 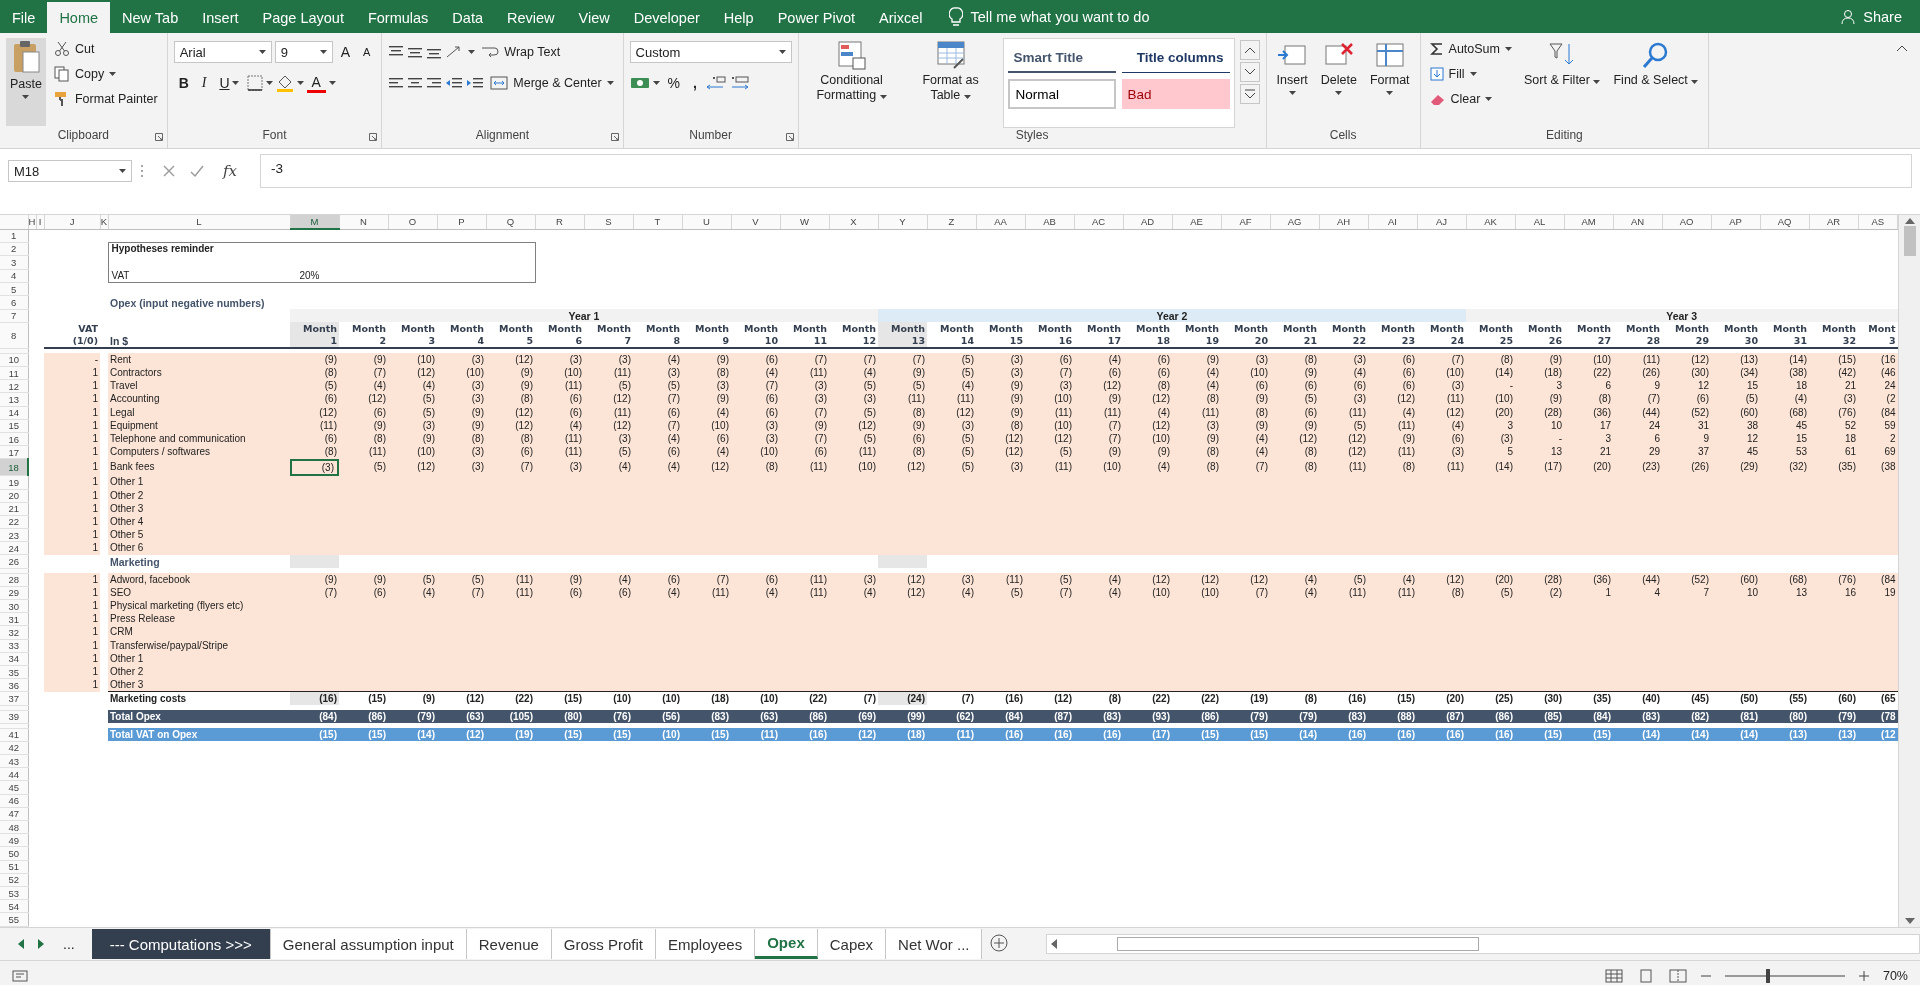 What do you see at coordinates (229, 83) in the screenshot?
I see `underline-button: U` at bounding box center [229, 83].